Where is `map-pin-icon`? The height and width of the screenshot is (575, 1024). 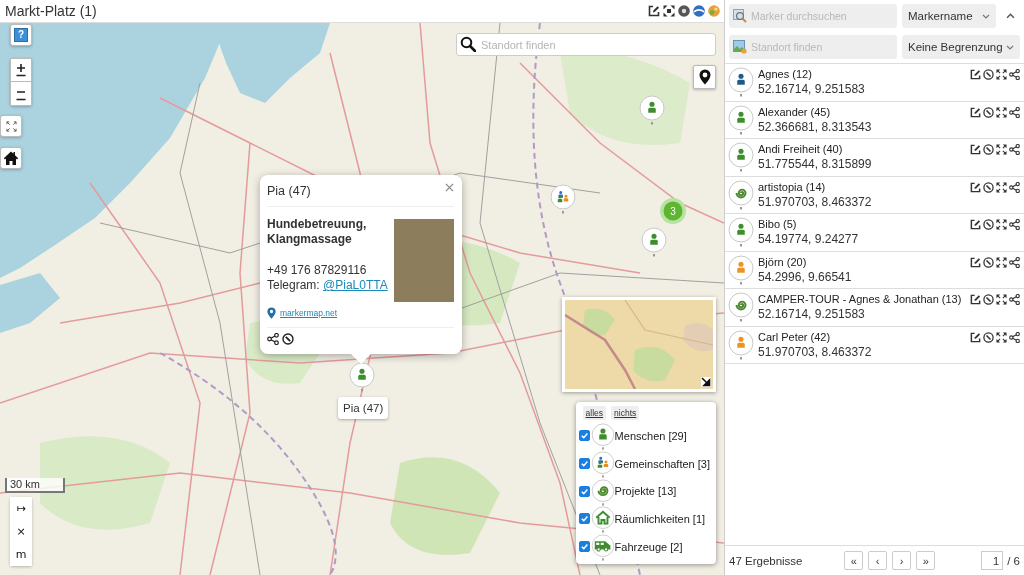
map-pin-icon is located at coordinates (704, 77).